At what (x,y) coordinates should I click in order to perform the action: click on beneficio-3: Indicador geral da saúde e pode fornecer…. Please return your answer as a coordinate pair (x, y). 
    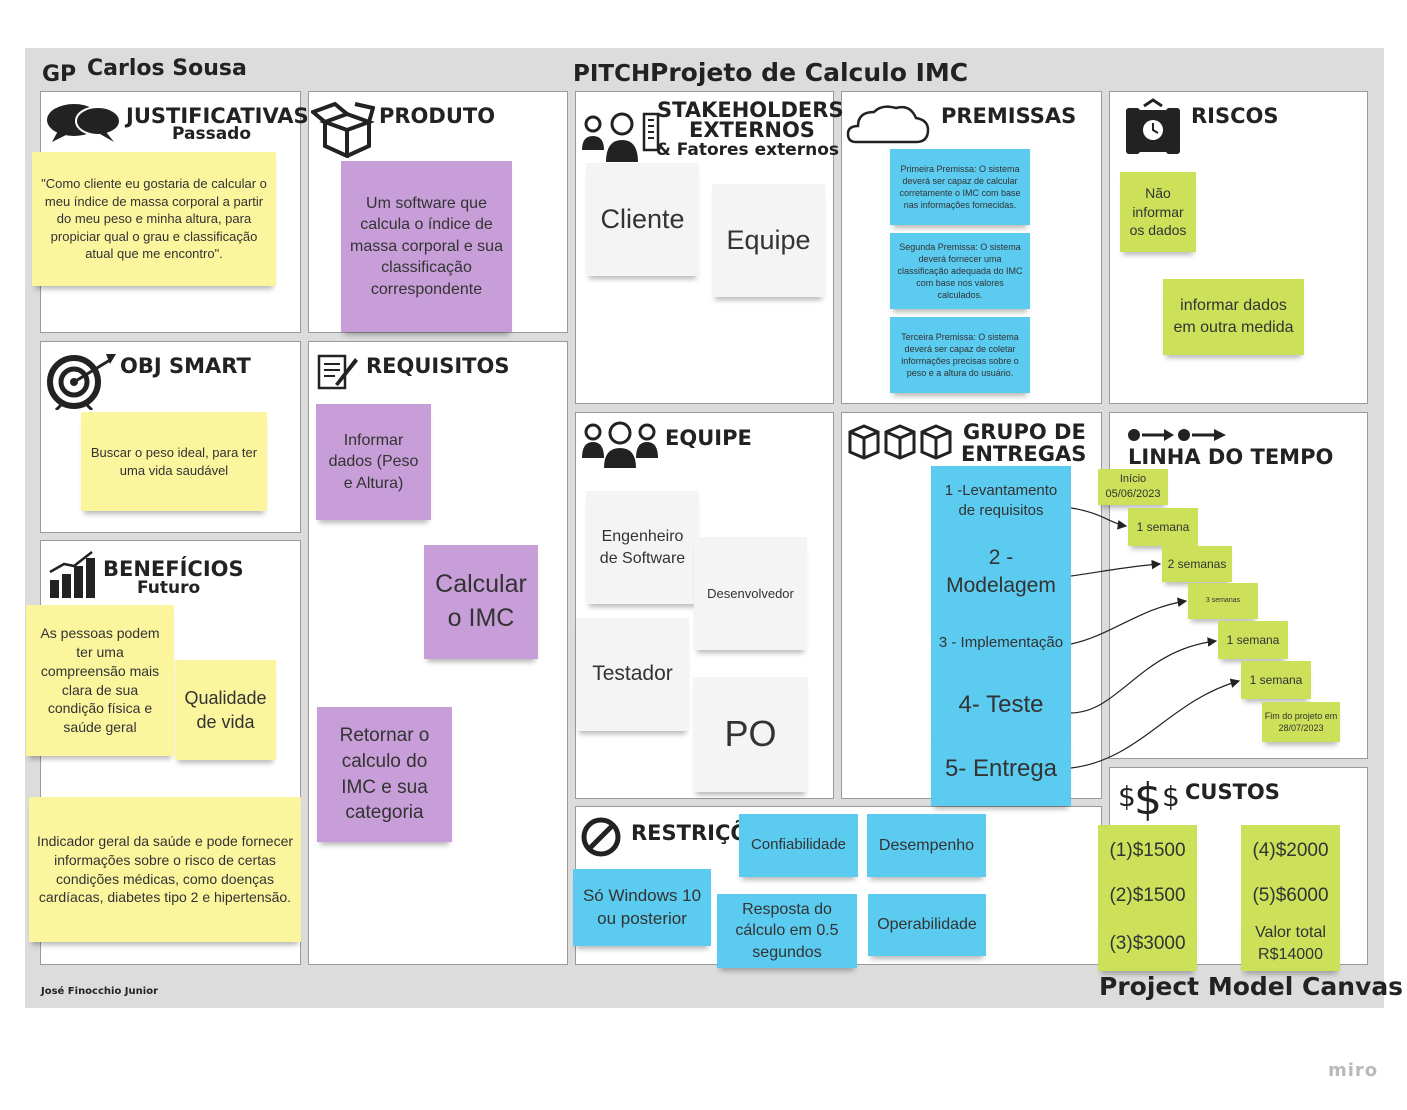
    Looking at the image, I should click on (165, 869).